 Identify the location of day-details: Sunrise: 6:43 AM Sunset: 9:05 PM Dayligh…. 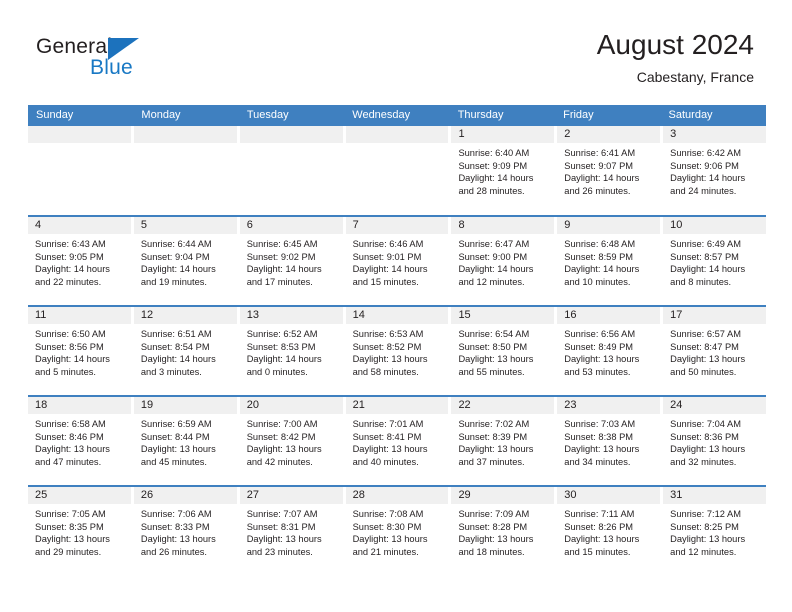
(79, 261).